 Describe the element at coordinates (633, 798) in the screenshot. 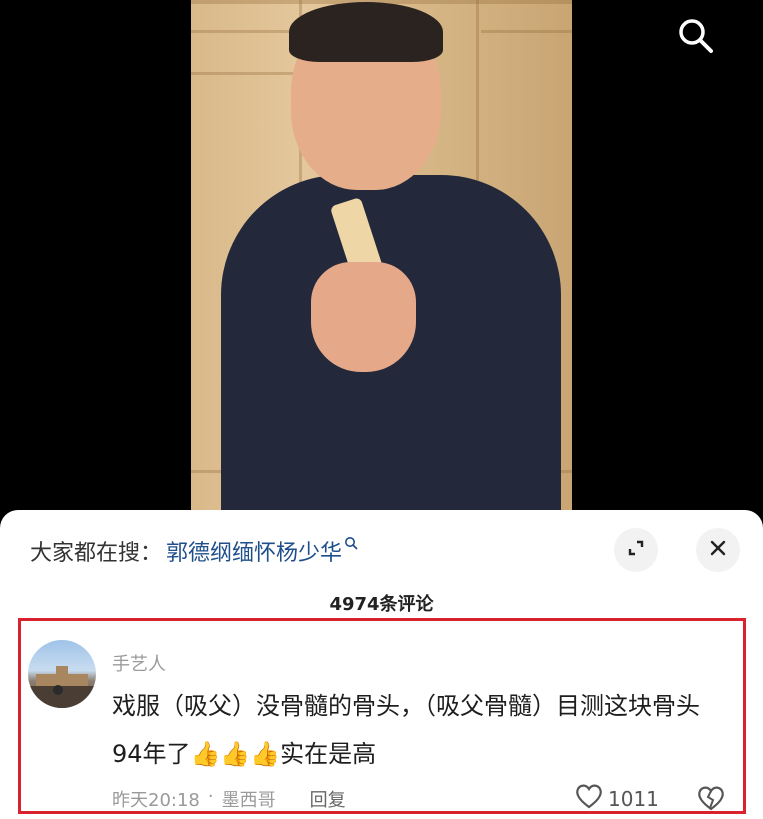

I see `like-count: 1011` at that location.